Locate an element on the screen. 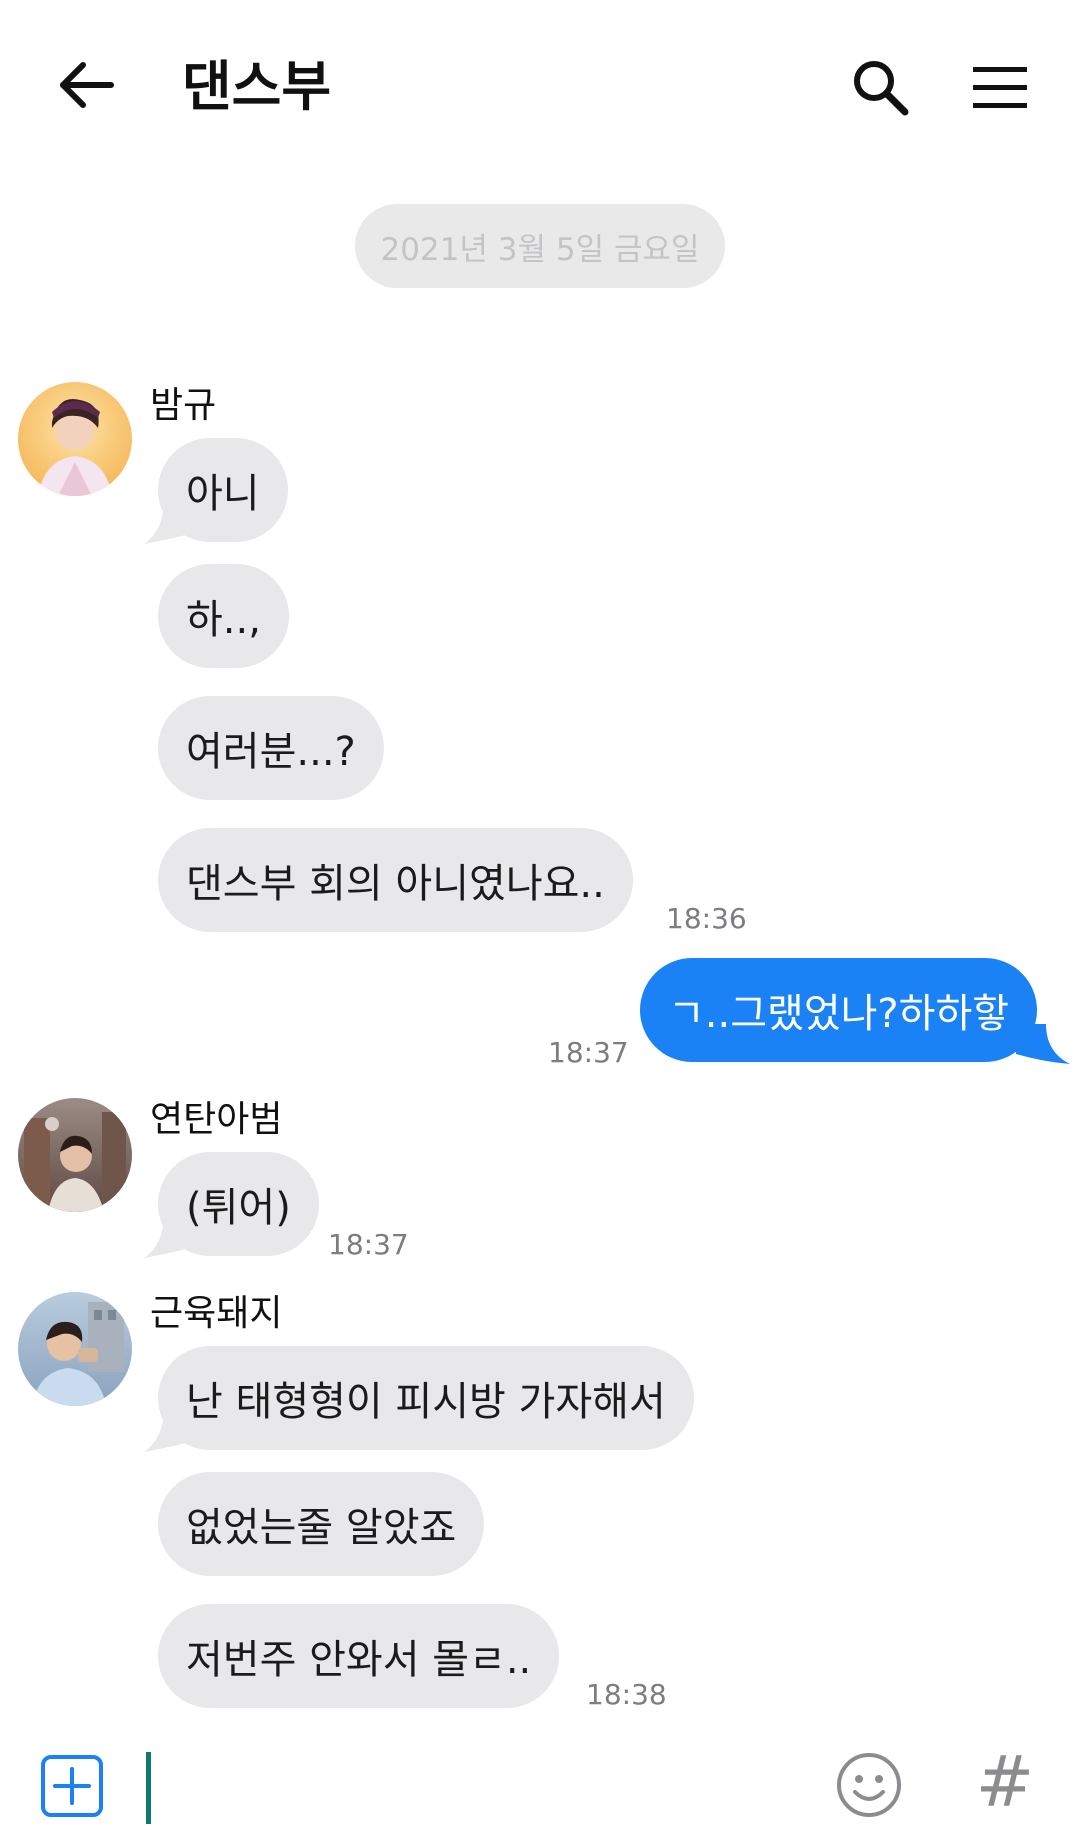 This screenshot has width=1080, height=1848. attach-button is located at coordinates (72, 1786).